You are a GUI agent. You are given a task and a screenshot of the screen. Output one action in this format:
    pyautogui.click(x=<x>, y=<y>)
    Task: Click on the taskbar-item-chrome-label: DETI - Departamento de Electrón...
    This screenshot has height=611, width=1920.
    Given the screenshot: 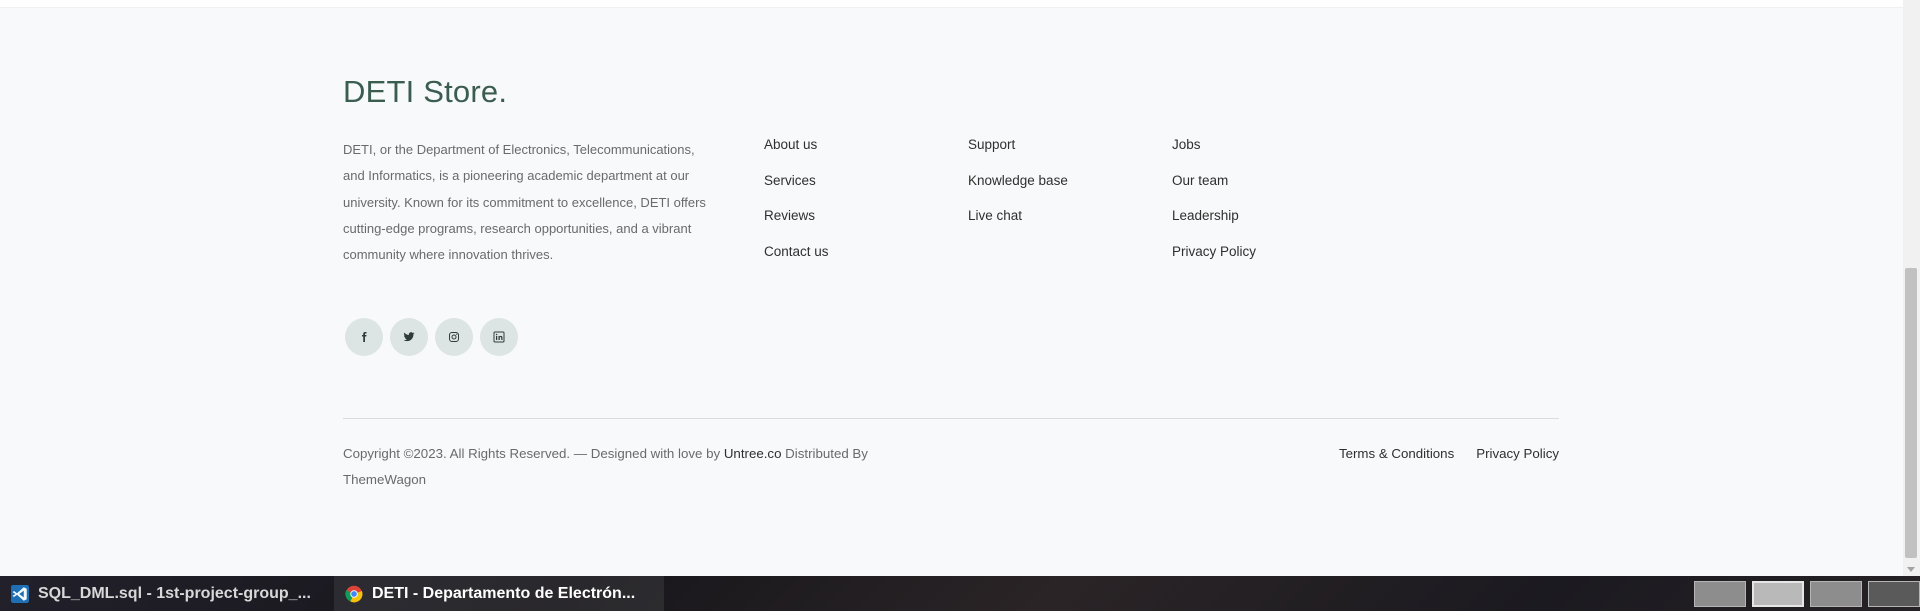 What is the action you would take?
    pyautogui.click(x=504, y=593)
    